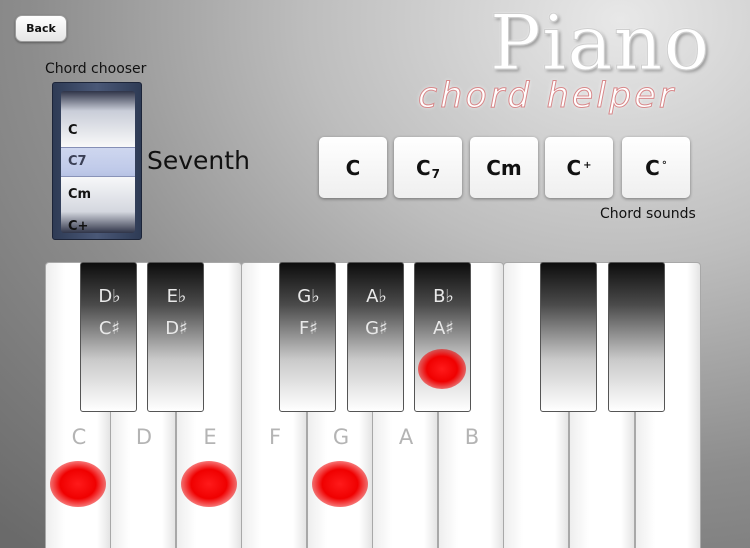  Describe the element at coordinates (340, 484) in the screenshot. I see `note-highlight-g` at that location.